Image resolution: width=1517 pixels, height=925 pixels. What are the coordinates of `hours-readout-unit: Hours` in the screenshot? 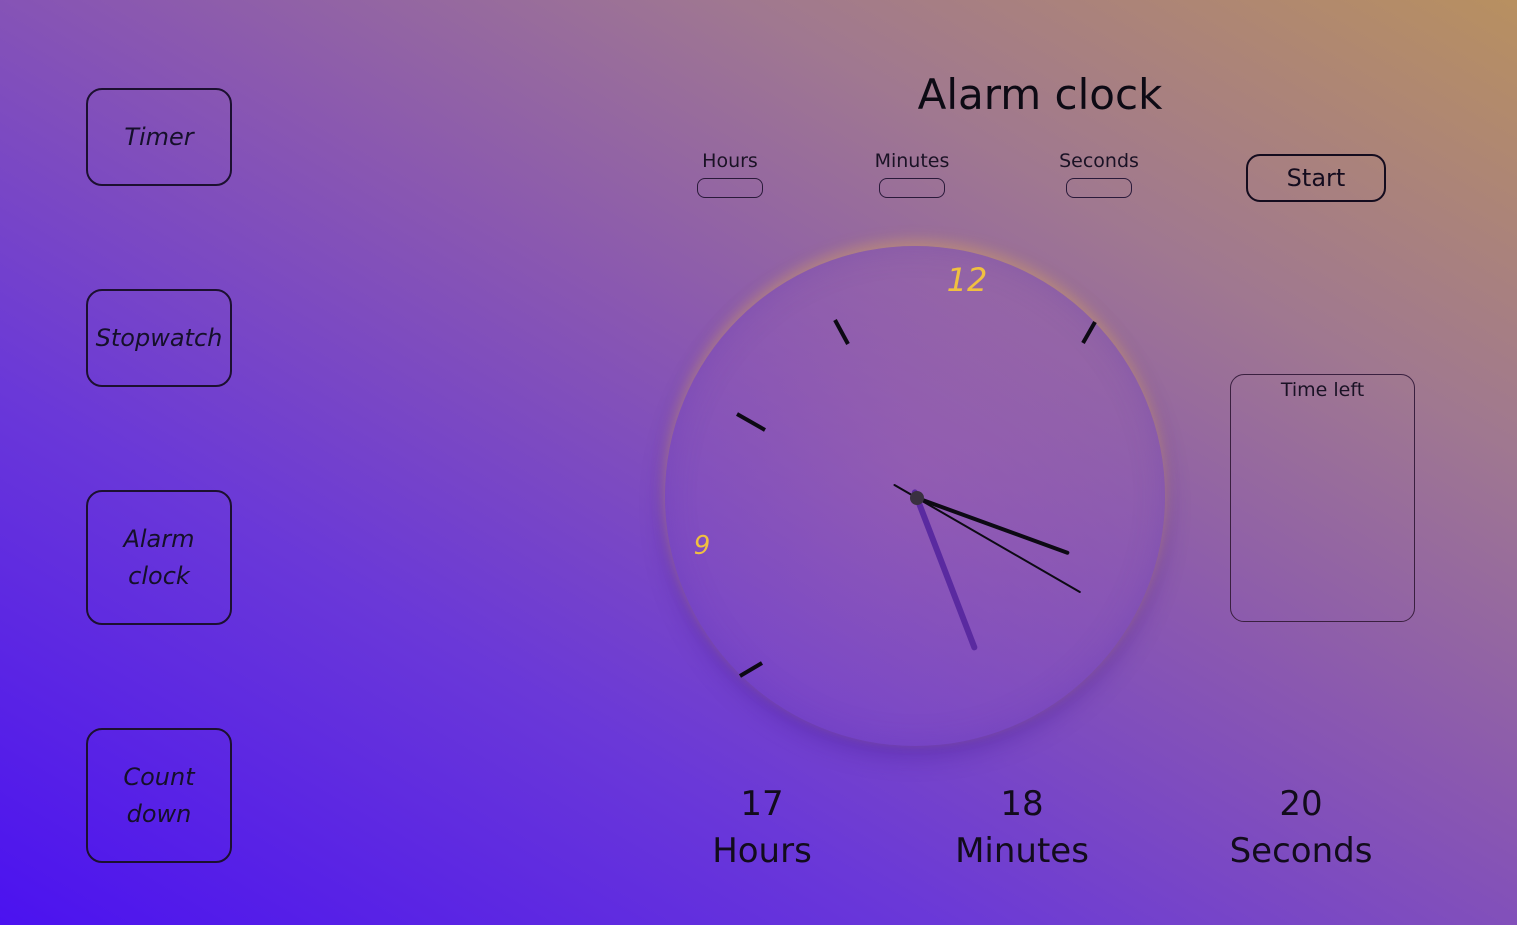 It's located at (762, 851).